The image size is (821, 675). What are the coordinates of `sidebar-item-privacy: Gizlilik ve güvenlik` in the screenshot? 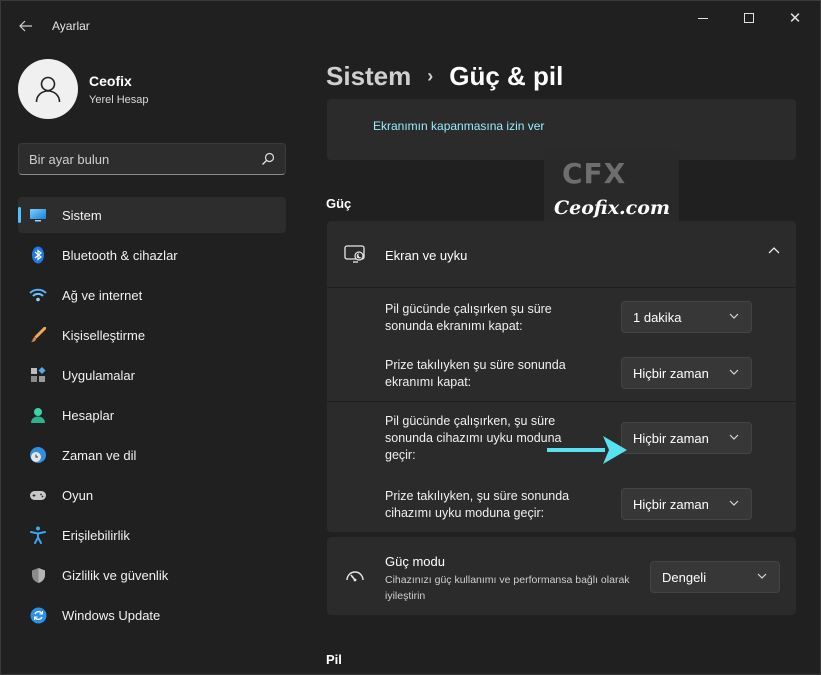 It's located at (152, 575).